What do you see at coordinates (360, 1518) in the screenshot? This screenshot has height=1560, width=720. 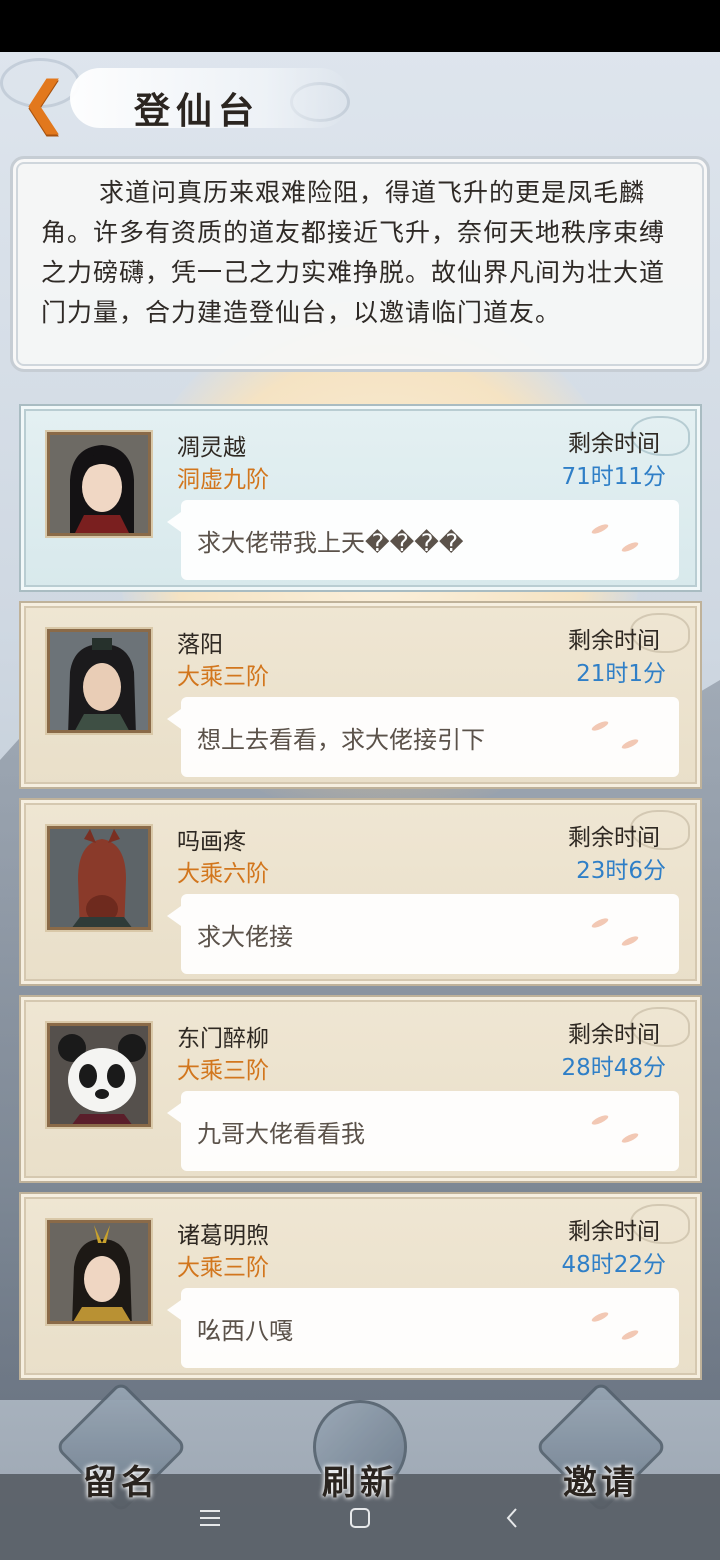 I see `square-icon` at bounding box center [360, 1518].